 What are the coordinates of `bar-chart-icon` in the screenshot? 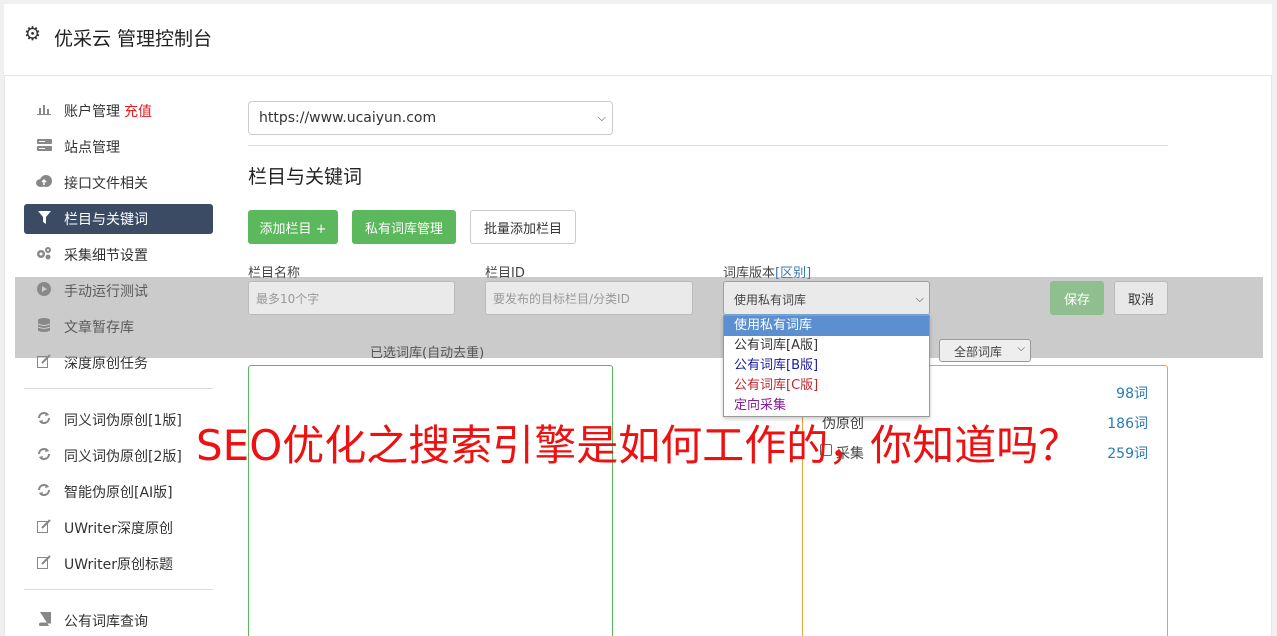 It's located at (44, 111).